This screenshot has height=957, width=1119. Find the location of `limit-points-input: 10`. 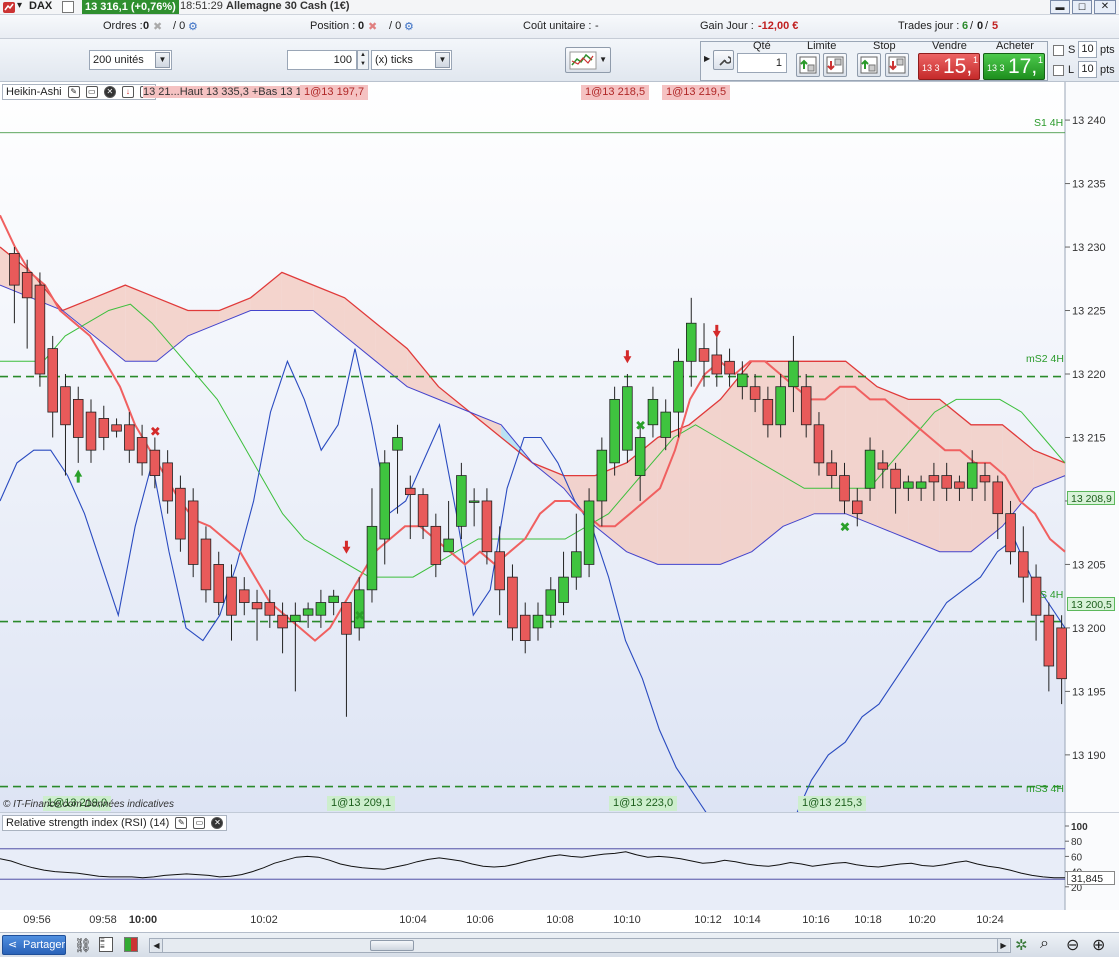

limit-points-input: 10 is located at coordinates (1087, 69).